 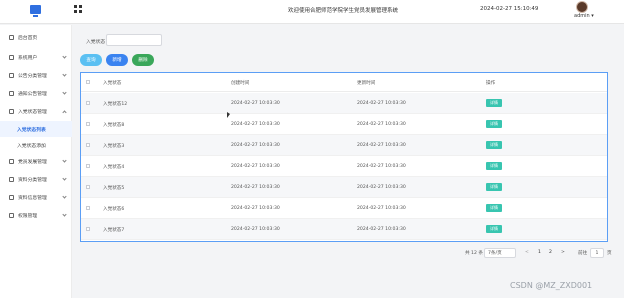 I want to click on delete-button: 删除, so click(x=143, y=60).